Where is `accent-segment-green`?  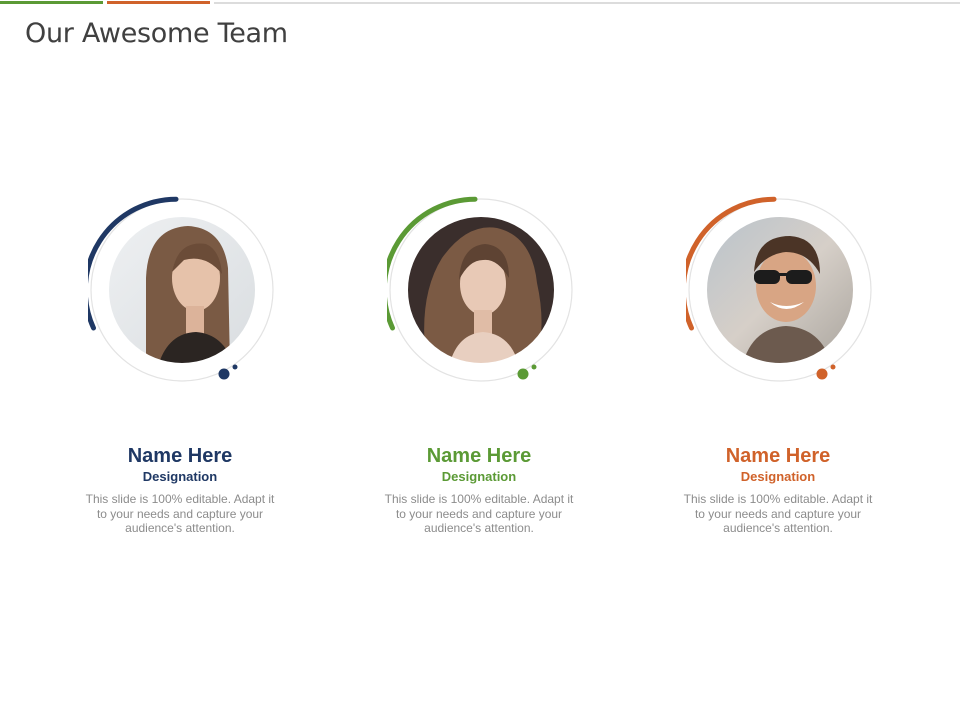 accent-segment-green is located at coordinates (51, 2).